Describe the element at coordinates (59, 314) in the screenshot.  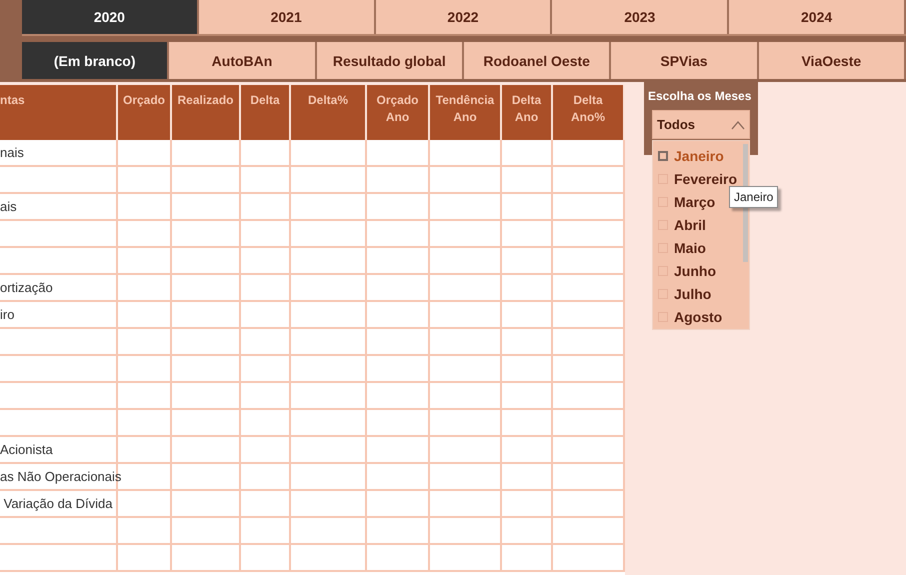
I see `row-label: iro` at that location.